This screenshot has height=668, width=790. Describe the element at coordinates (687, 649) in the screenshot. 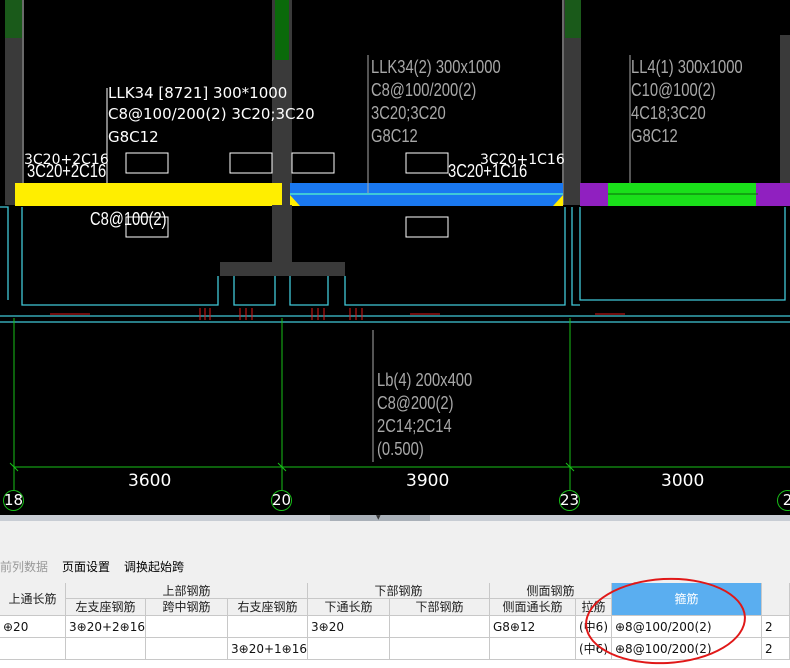

I see `cell-r2-stirrup: ⊕8@100/200(2)` at that location.